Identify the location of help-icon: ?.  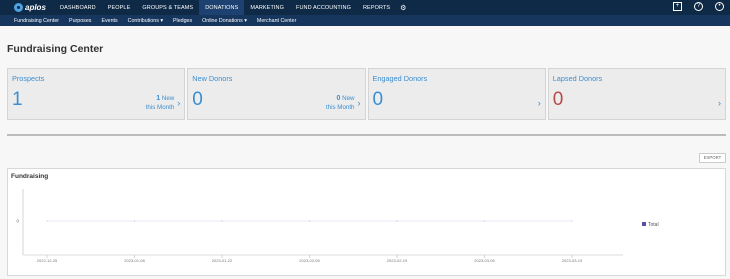
(698, 6).